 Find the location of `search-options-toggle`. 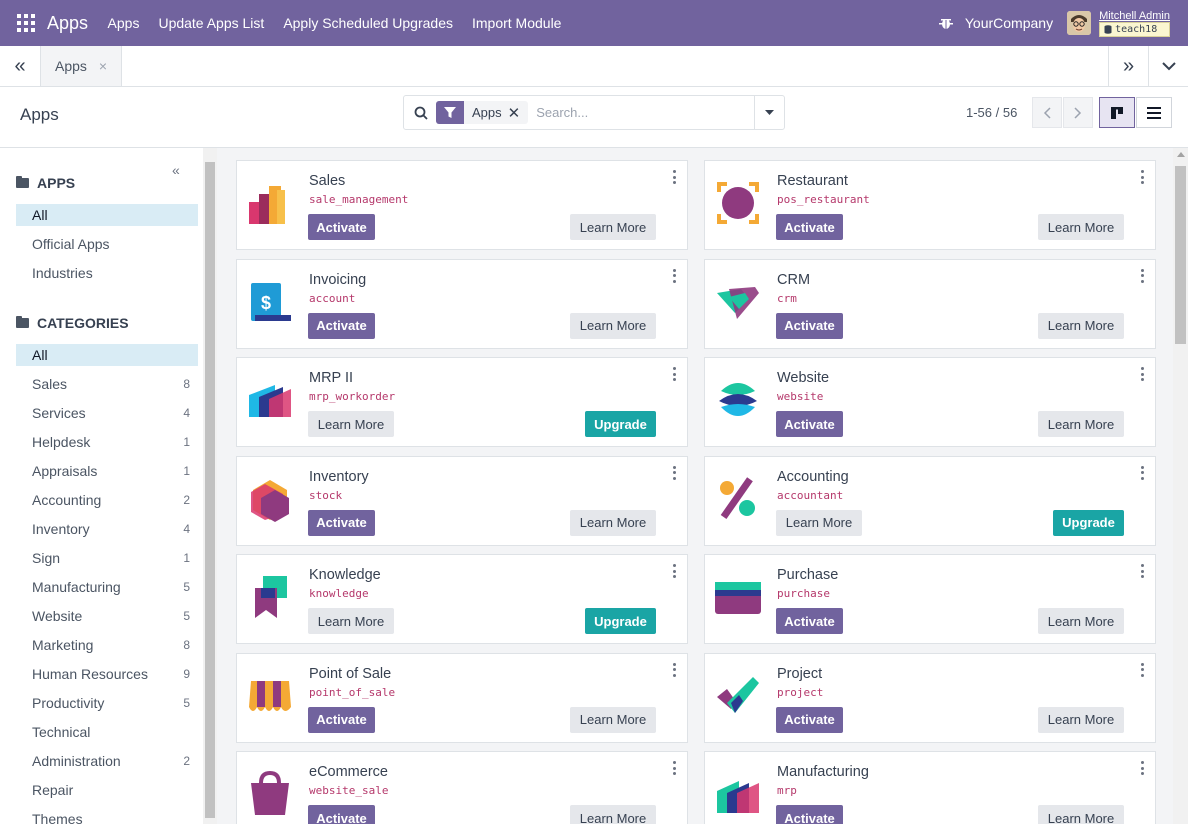

search-options-toggle is located at coordinates (769, 112).